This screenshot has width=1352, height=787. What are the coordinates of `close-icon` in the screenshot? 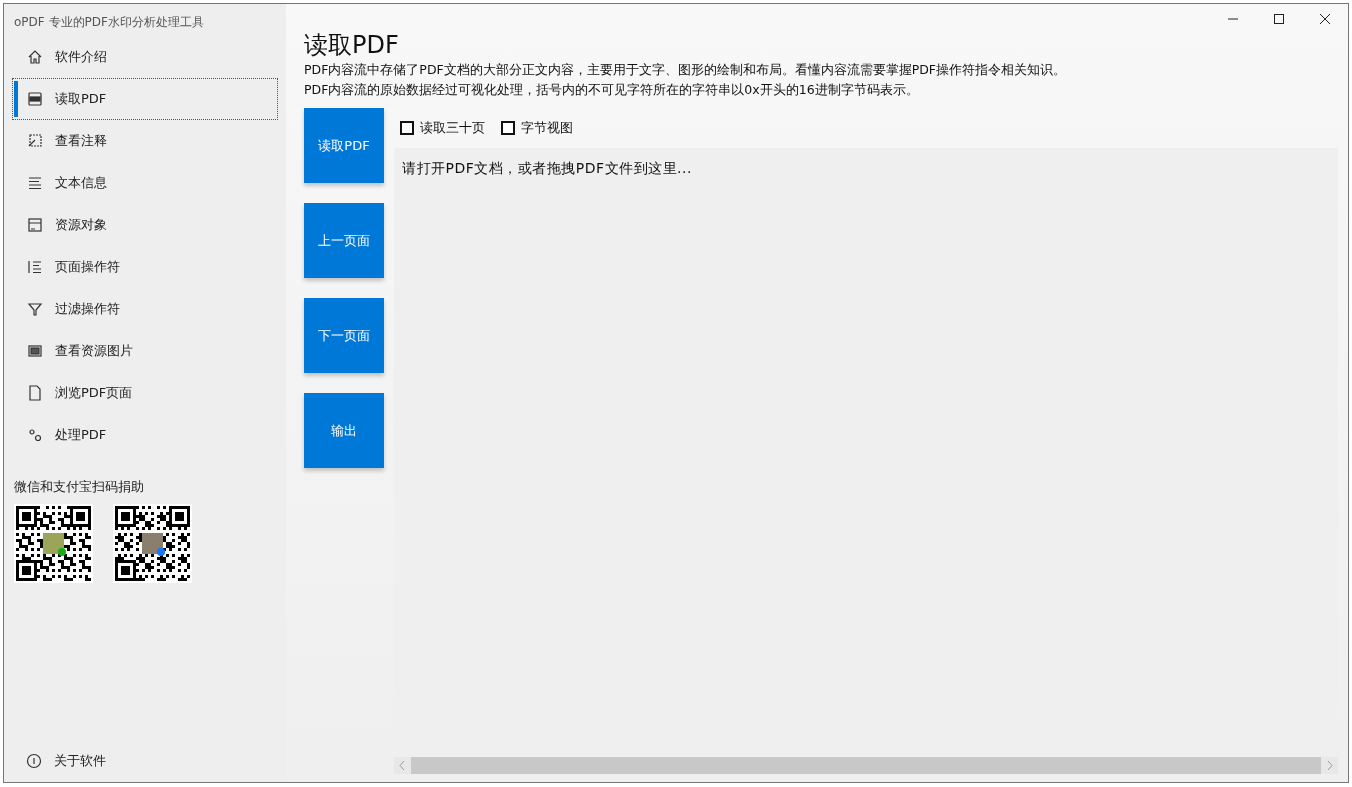 It's located at (1325, 19).